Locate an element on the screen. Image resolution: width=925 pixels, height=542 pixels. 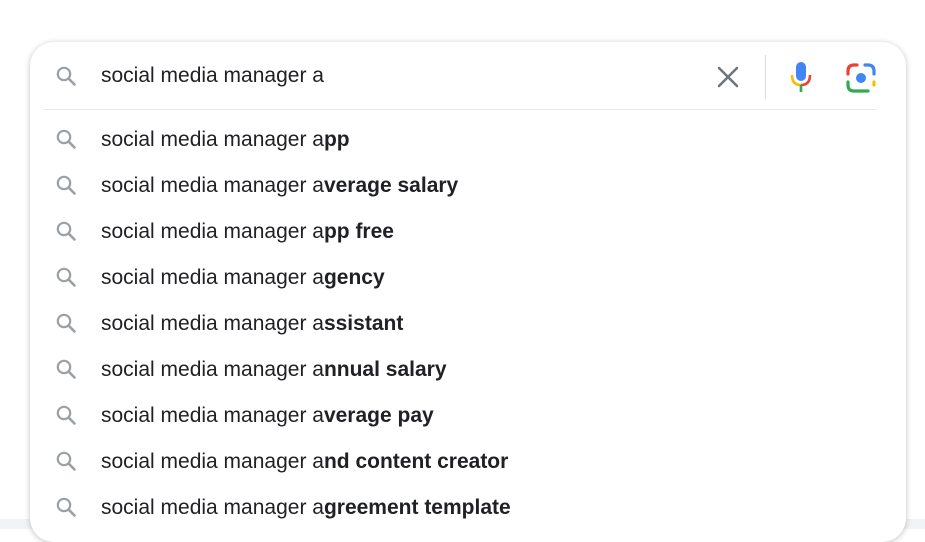
suggestion-completion: greement template is located at coordinates (417, 507).